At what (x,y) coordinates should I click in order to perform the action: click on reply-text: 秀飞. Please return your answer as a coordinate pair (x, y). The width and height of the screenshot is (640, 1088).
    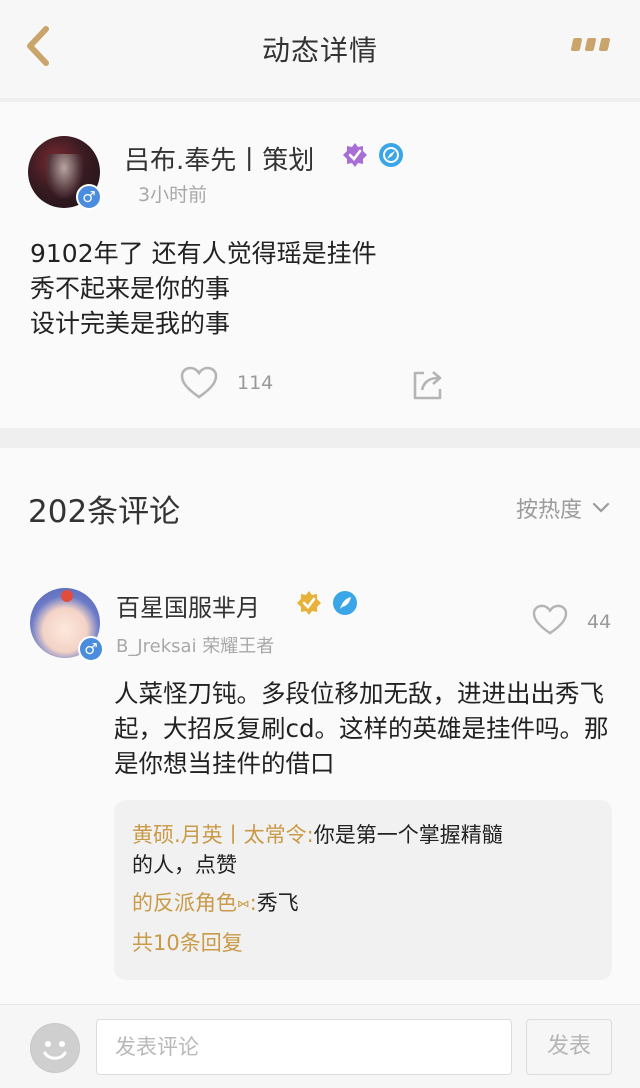
    Looking at the image, I should click on (277, 903).